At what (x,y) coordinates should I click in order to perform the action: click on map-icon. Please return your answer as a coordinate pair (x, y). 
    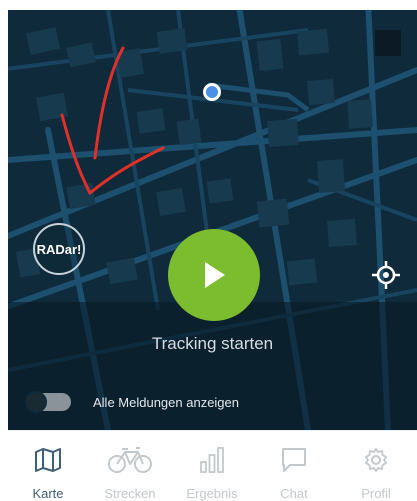
    Looking at the image, I should click on (48, 460).